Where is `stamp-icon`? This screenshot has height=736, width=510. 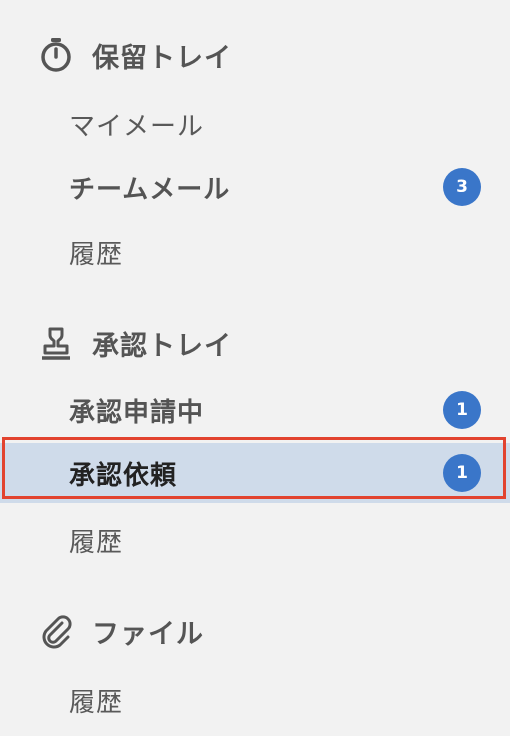
stamp-icon is located at coordinates (56, 343).